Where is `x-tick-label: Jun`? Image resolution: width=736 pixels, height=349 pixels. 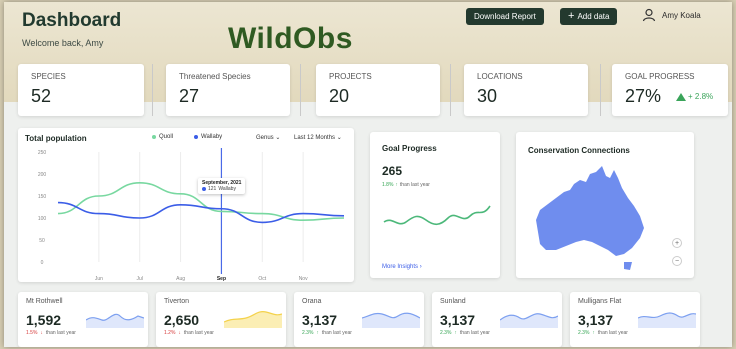 x-tick-label: Jun is located at coordinates (99, 279).